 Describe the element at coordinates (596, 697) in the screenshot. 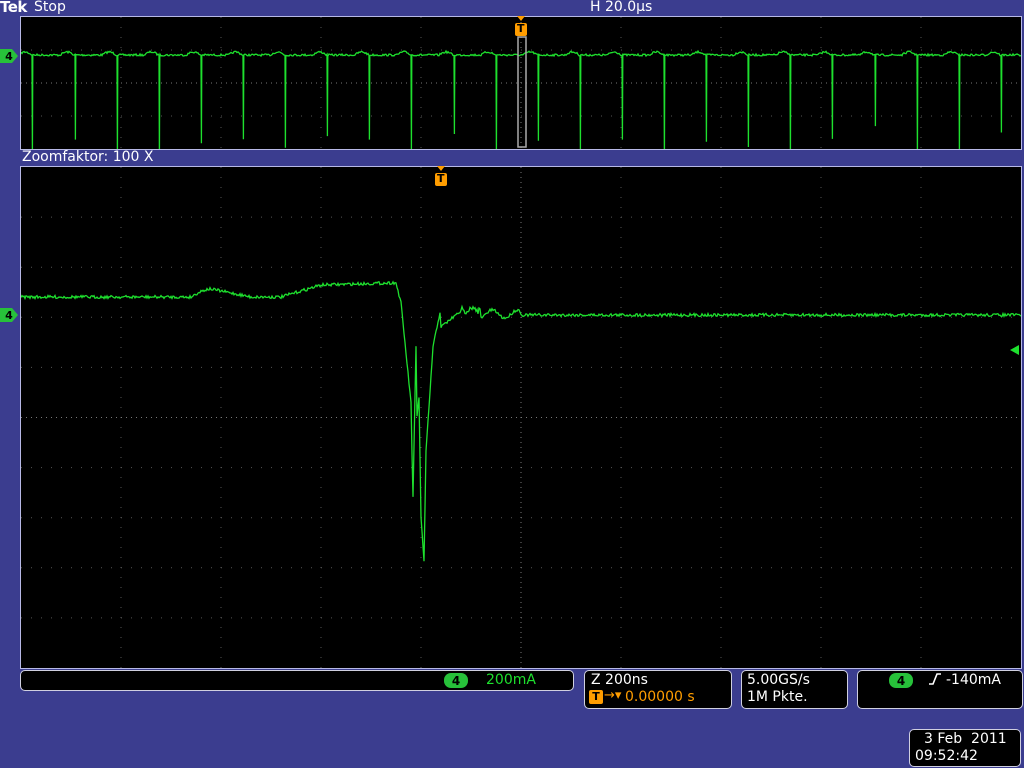

I see `trigger-position-icon: T` at that location.